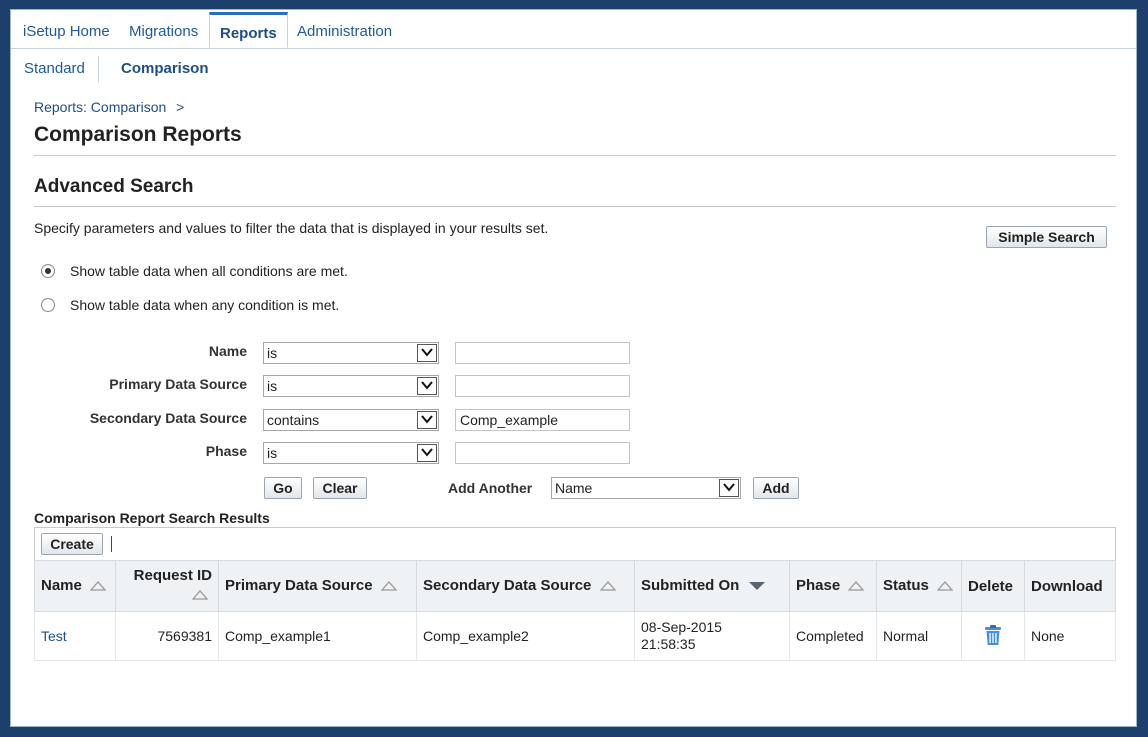  What do you see at coordinates (72, 544) in the screenshot?
I see `create-button: Create` at bounding box center [72, 544].